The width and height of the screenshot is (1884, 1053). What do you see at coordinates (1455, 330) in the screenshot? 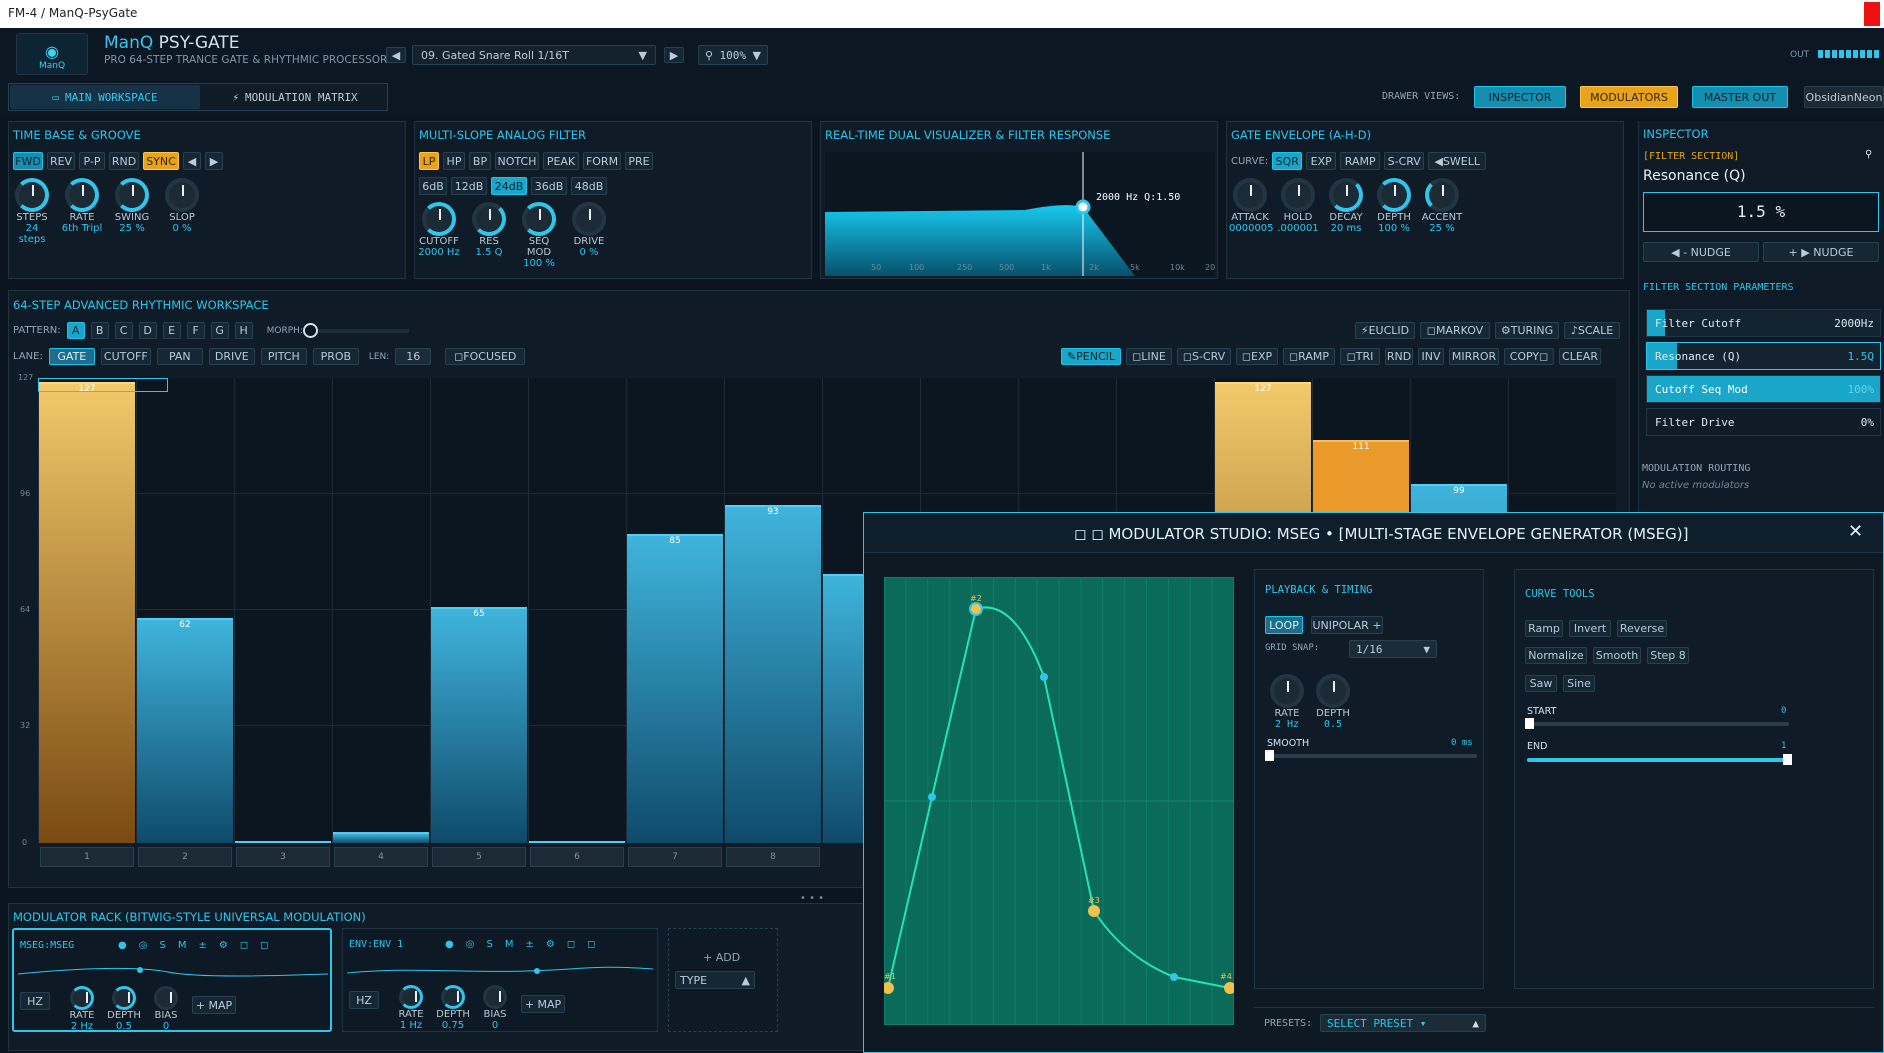
I see `markov-button: ◻ MARKOV` at bounding box center [1455, 330].